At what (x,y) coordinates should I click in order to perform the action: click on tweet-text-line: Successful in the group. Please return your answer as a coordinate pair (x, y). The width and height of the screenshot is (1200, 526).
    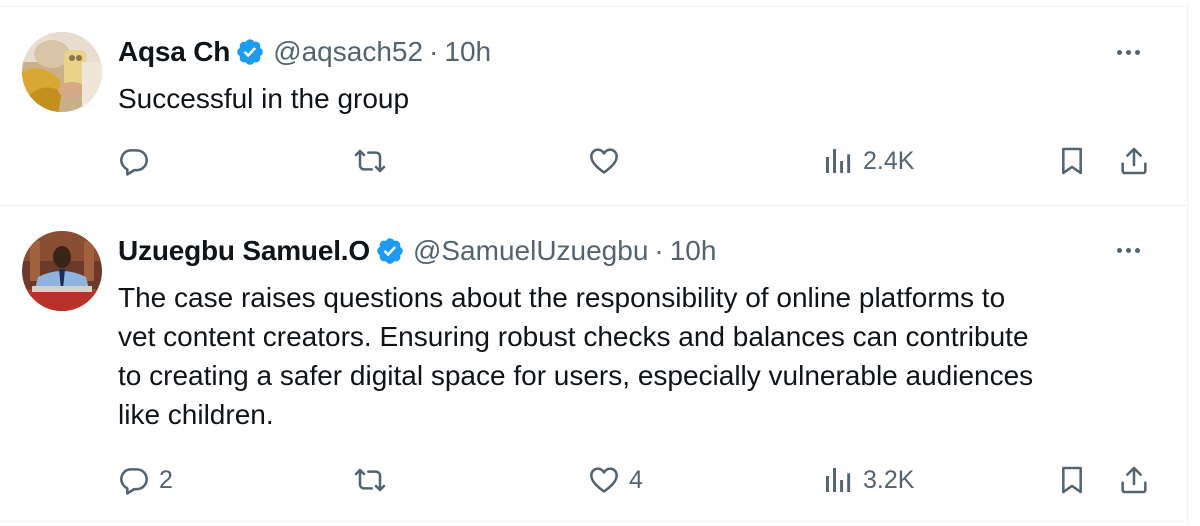
    Looking at the image, I should click on (264, 98).